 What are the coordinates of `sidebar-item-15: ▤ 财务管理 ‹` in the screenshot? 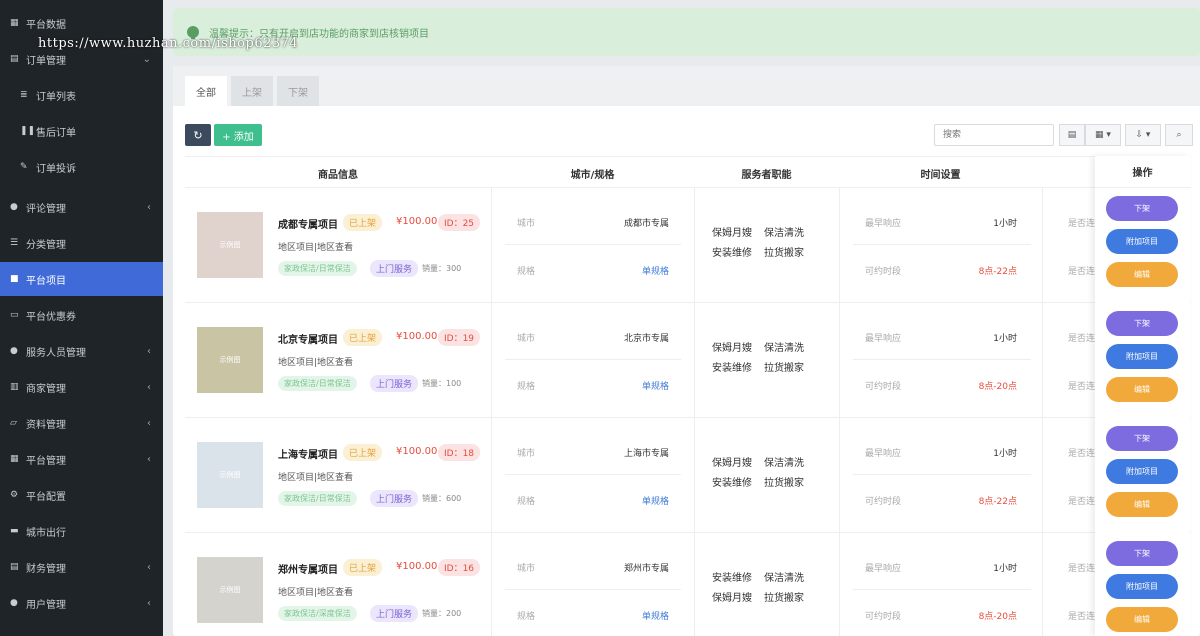 It's located at (81, 567).